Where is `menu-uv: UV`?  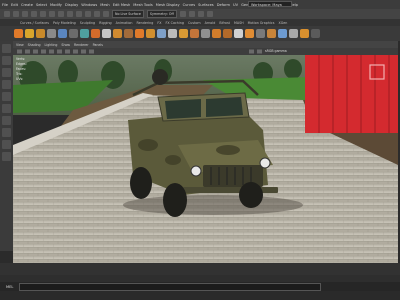 menu-uv: UV is located at coordinates (235, 5).